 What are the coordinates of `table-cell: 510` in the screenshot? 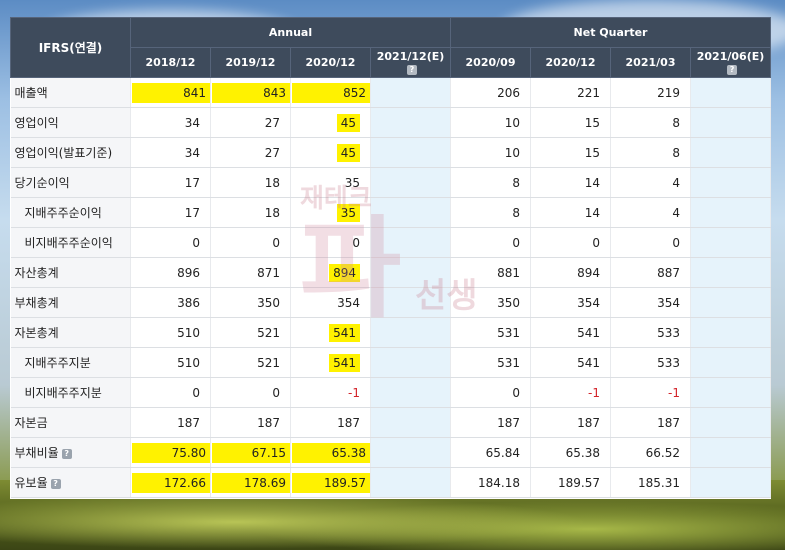 It's located at (170, 332).